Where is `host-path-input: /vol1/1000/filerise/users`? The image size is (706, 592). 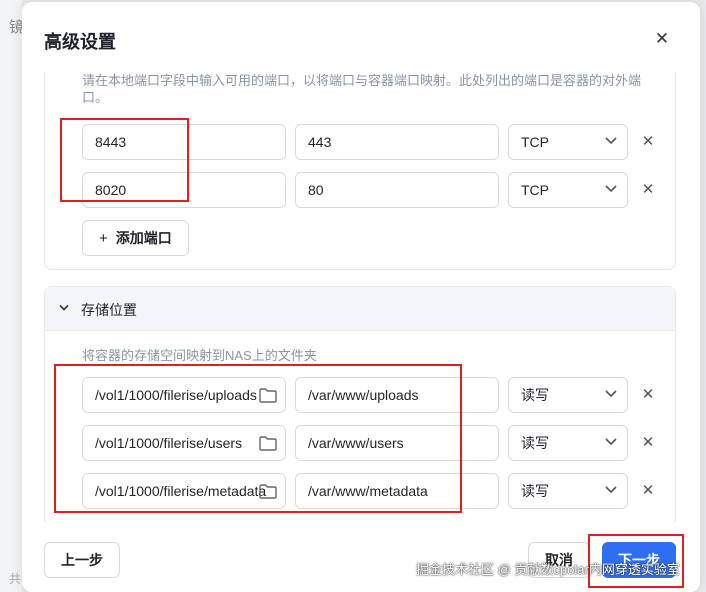
host-path-input: /vol1/1000/filerise/users is located at coordinates (184, 443).